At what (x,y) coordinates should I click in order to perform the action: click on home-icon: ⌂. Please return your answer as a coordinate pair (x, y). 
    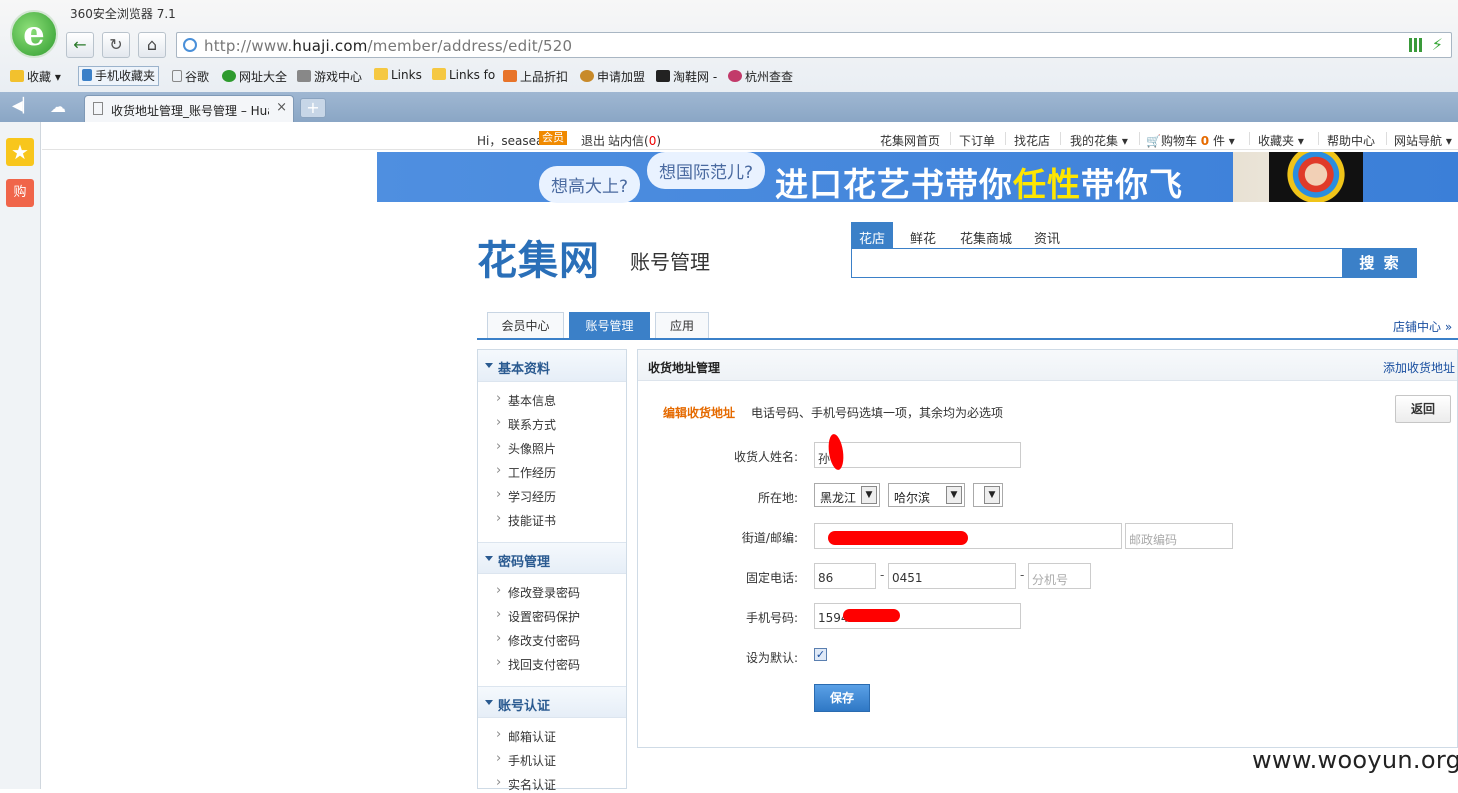
    Looking at the image, I should click on (152, 45).